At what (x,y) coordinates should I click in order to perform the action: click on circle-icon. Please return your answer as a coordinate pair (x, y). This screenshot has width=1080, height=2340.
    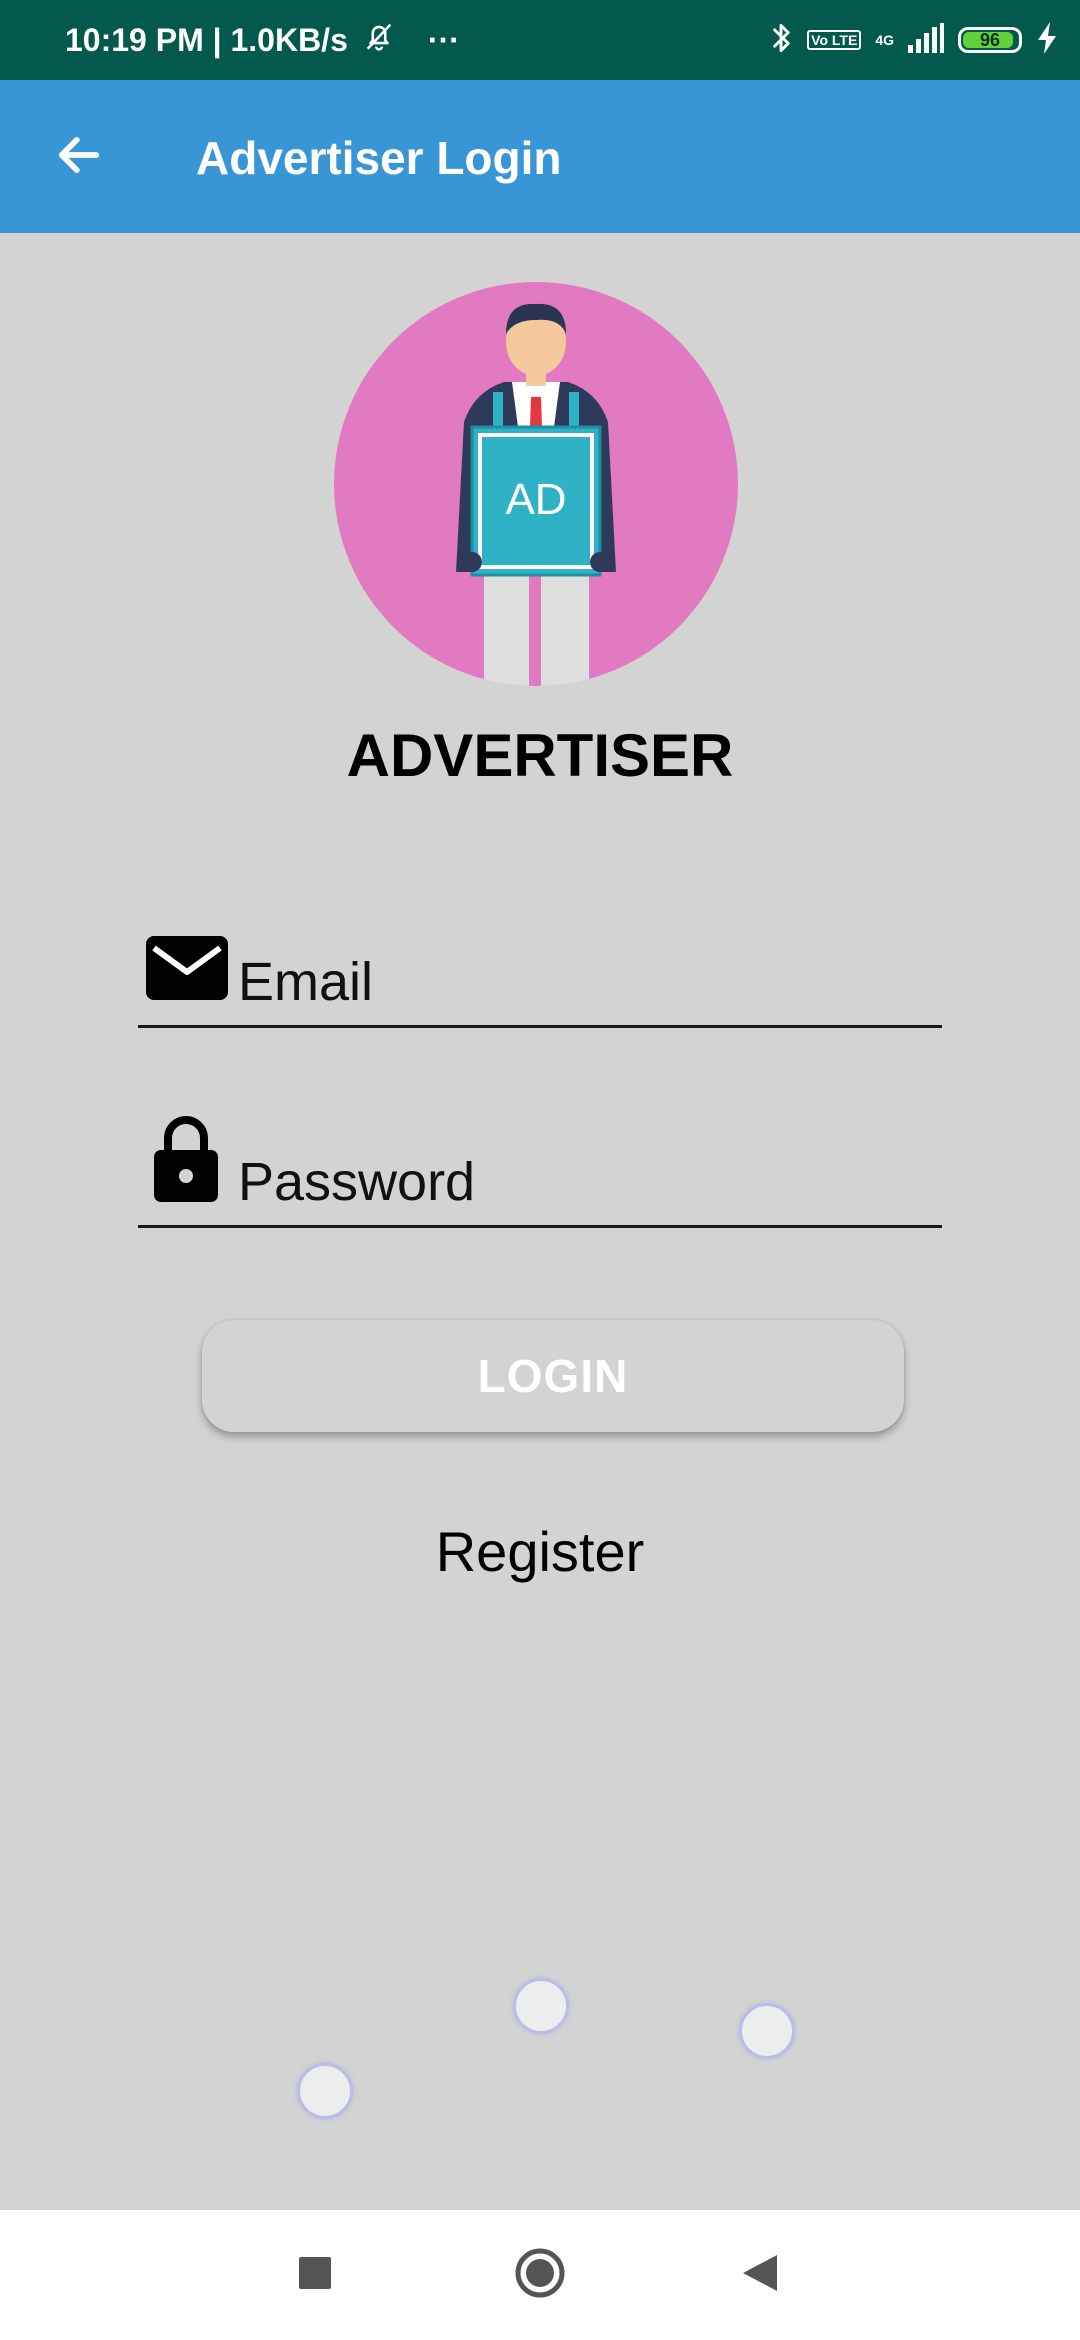
    Looking at the image, I should click on (540, 2275).